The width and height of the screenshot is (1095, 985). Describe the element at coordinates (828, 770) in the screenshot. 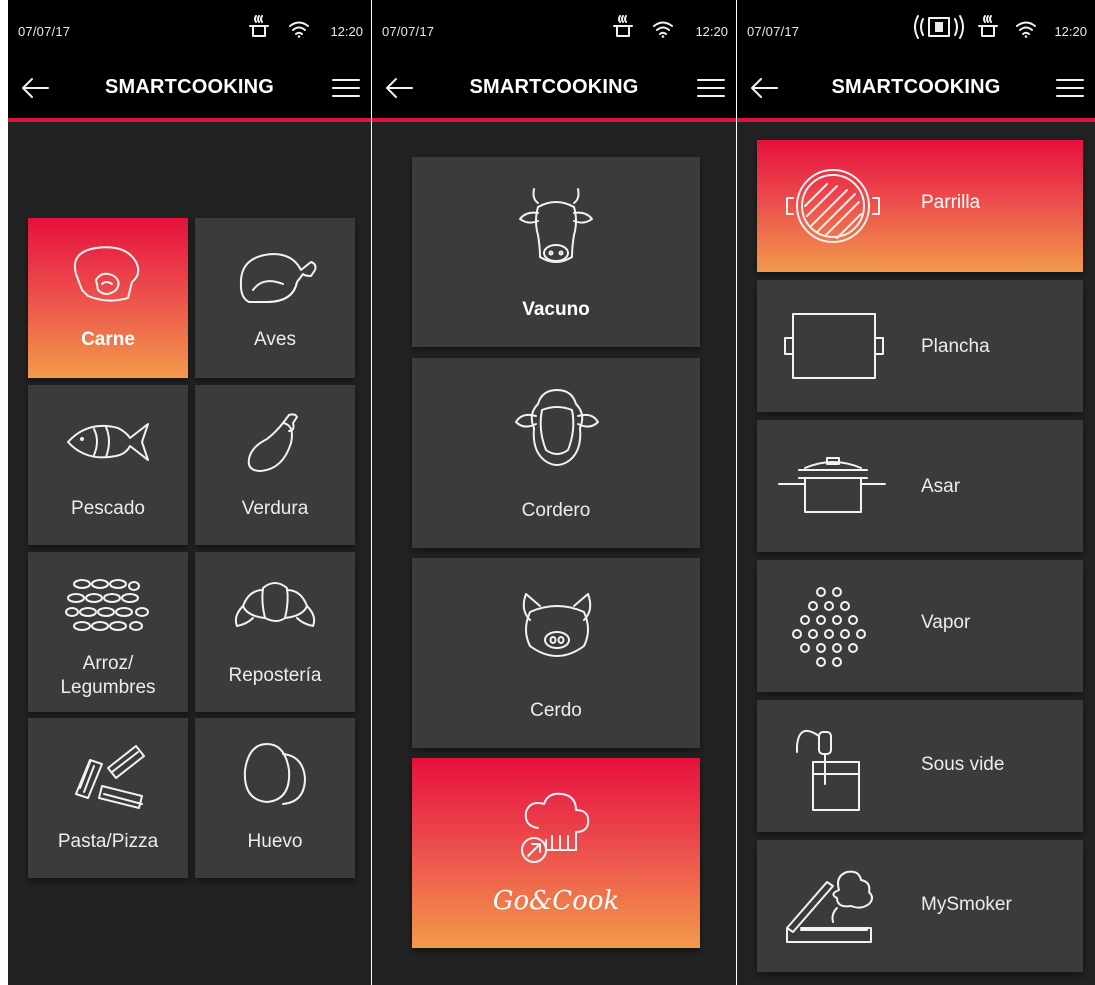

I see `sous-vide-icon` at that location.